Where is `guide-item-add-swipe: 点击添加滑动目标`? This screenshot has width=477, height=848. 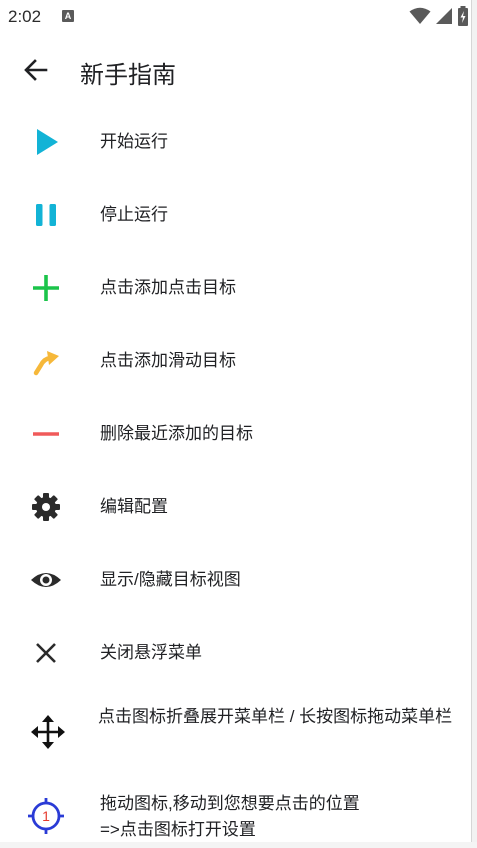 guide-item-add-swipe: 点击添加滑动目标 is located at coordinates (235, 361).